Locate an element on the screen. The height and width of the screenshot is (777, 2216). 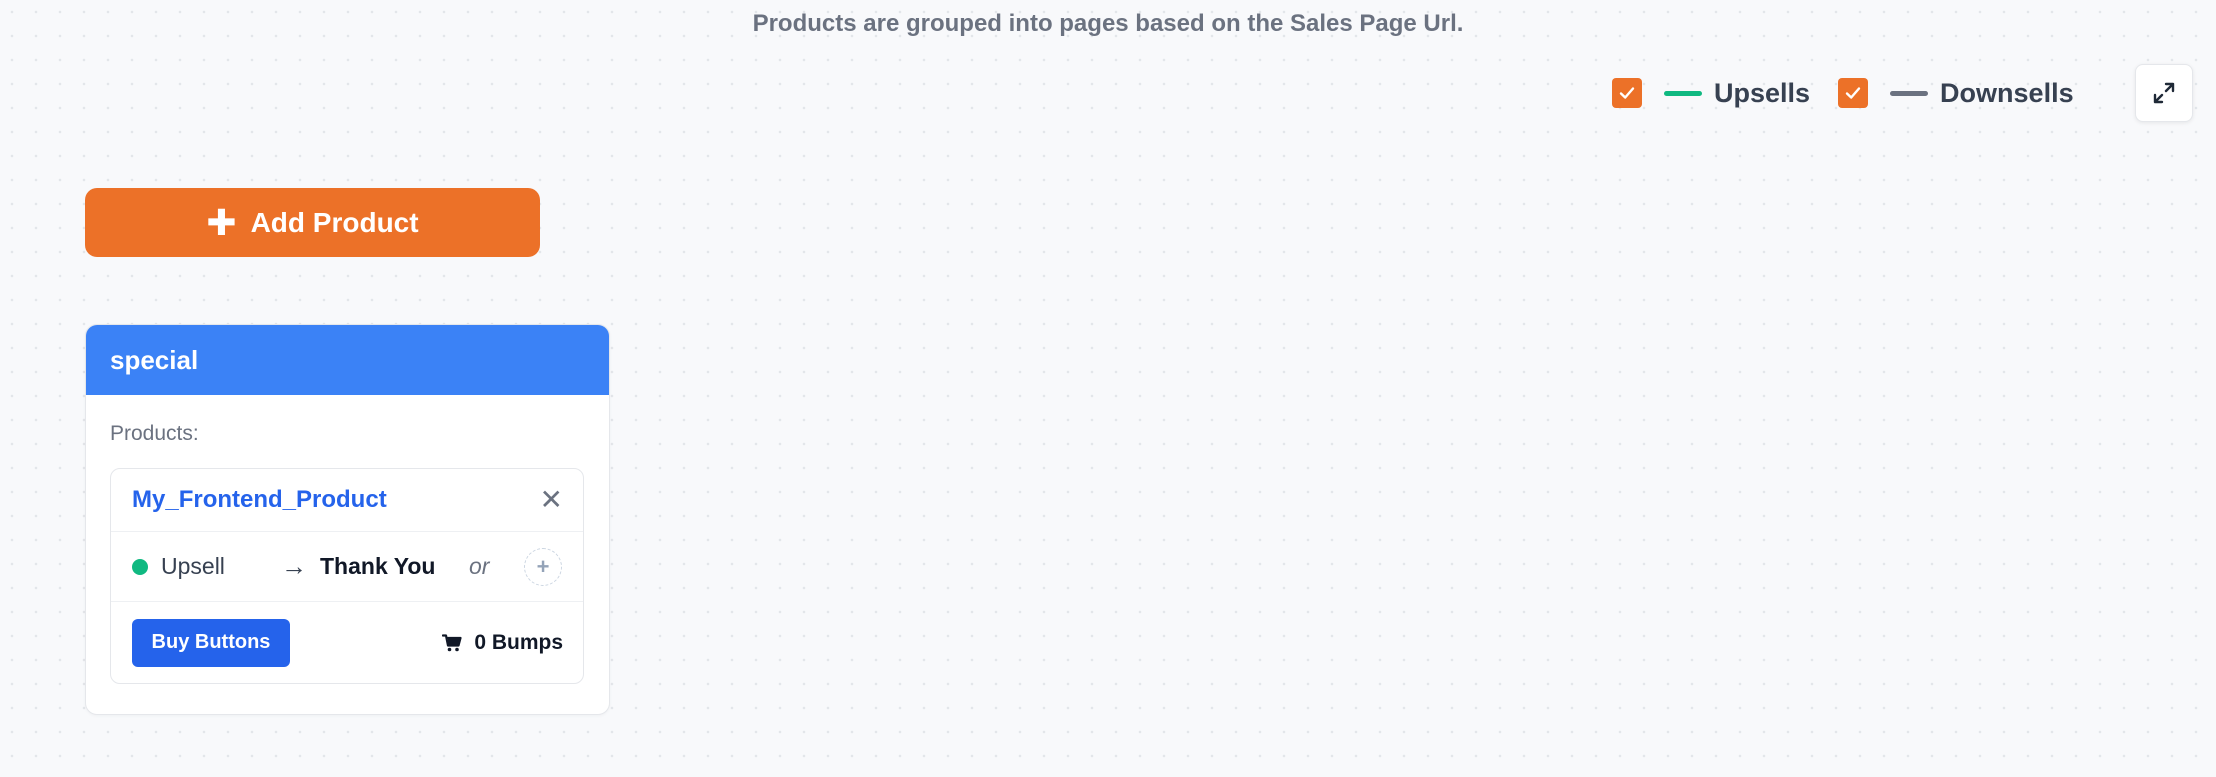
upsell-status-dot is located at coordinates (140, 566).